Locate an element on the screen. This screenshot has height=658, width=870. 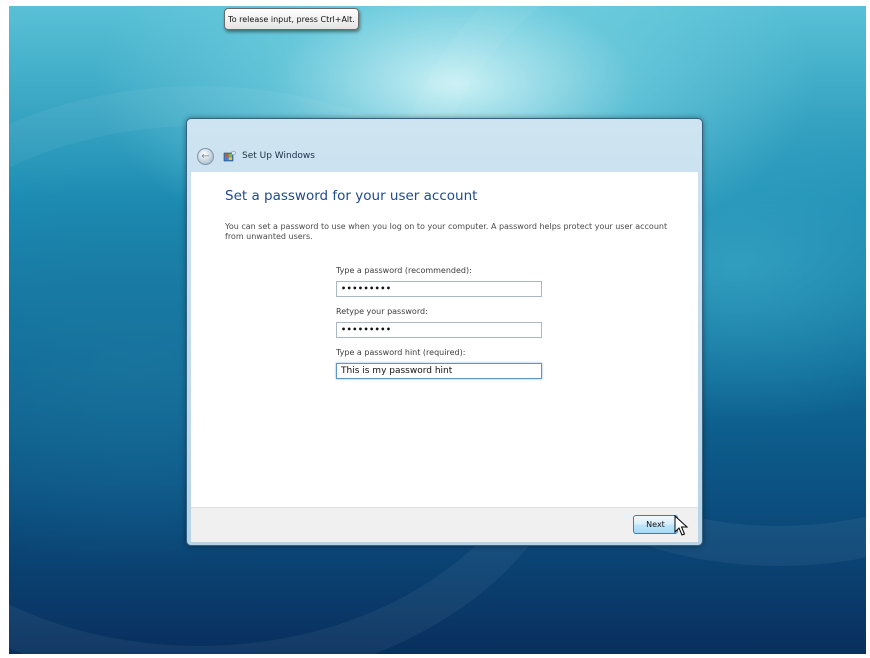
password-label: Type a password (recommended): is located at coordinates (404, 270).